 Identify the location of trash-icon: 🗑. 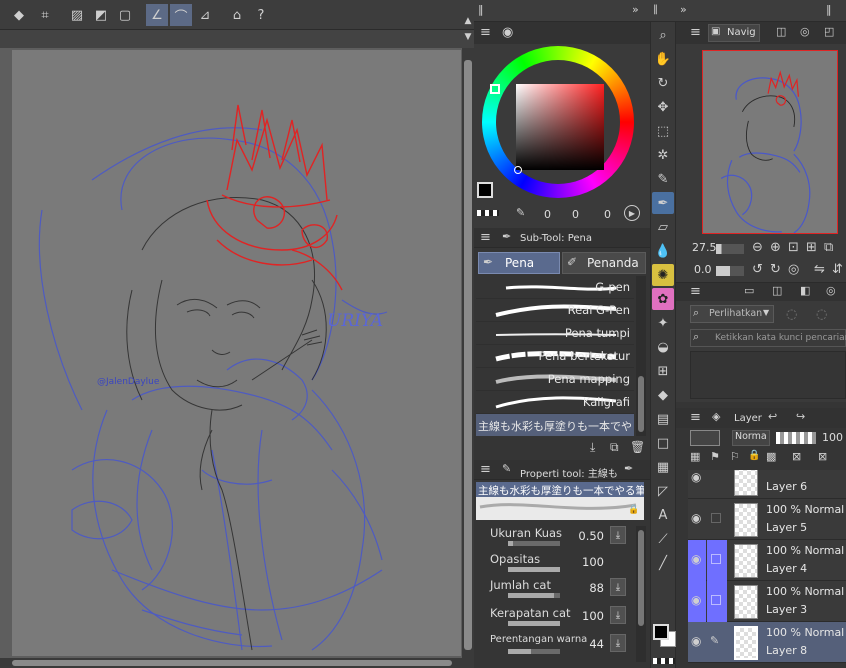
(637, 447).